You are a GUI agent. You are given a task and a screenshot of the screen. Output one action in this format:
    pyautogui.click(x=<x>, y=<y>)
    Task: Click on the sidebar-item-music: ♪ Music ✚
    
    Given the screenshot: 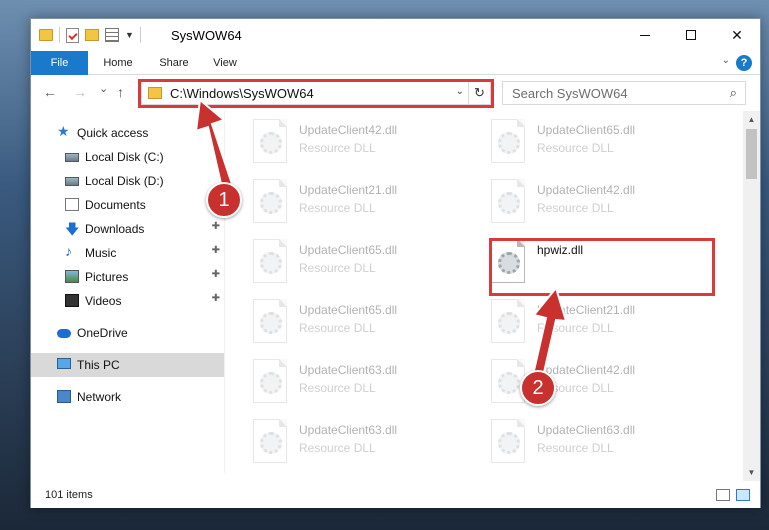 What is the action you would take?
    pyautogui.click(x=127, y=253)
    